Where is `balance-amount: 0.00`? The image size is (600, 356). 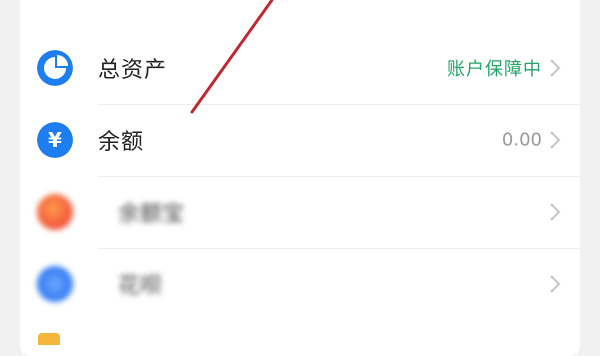 balance-amount: 0.00 is located at coordinates (521, 140).